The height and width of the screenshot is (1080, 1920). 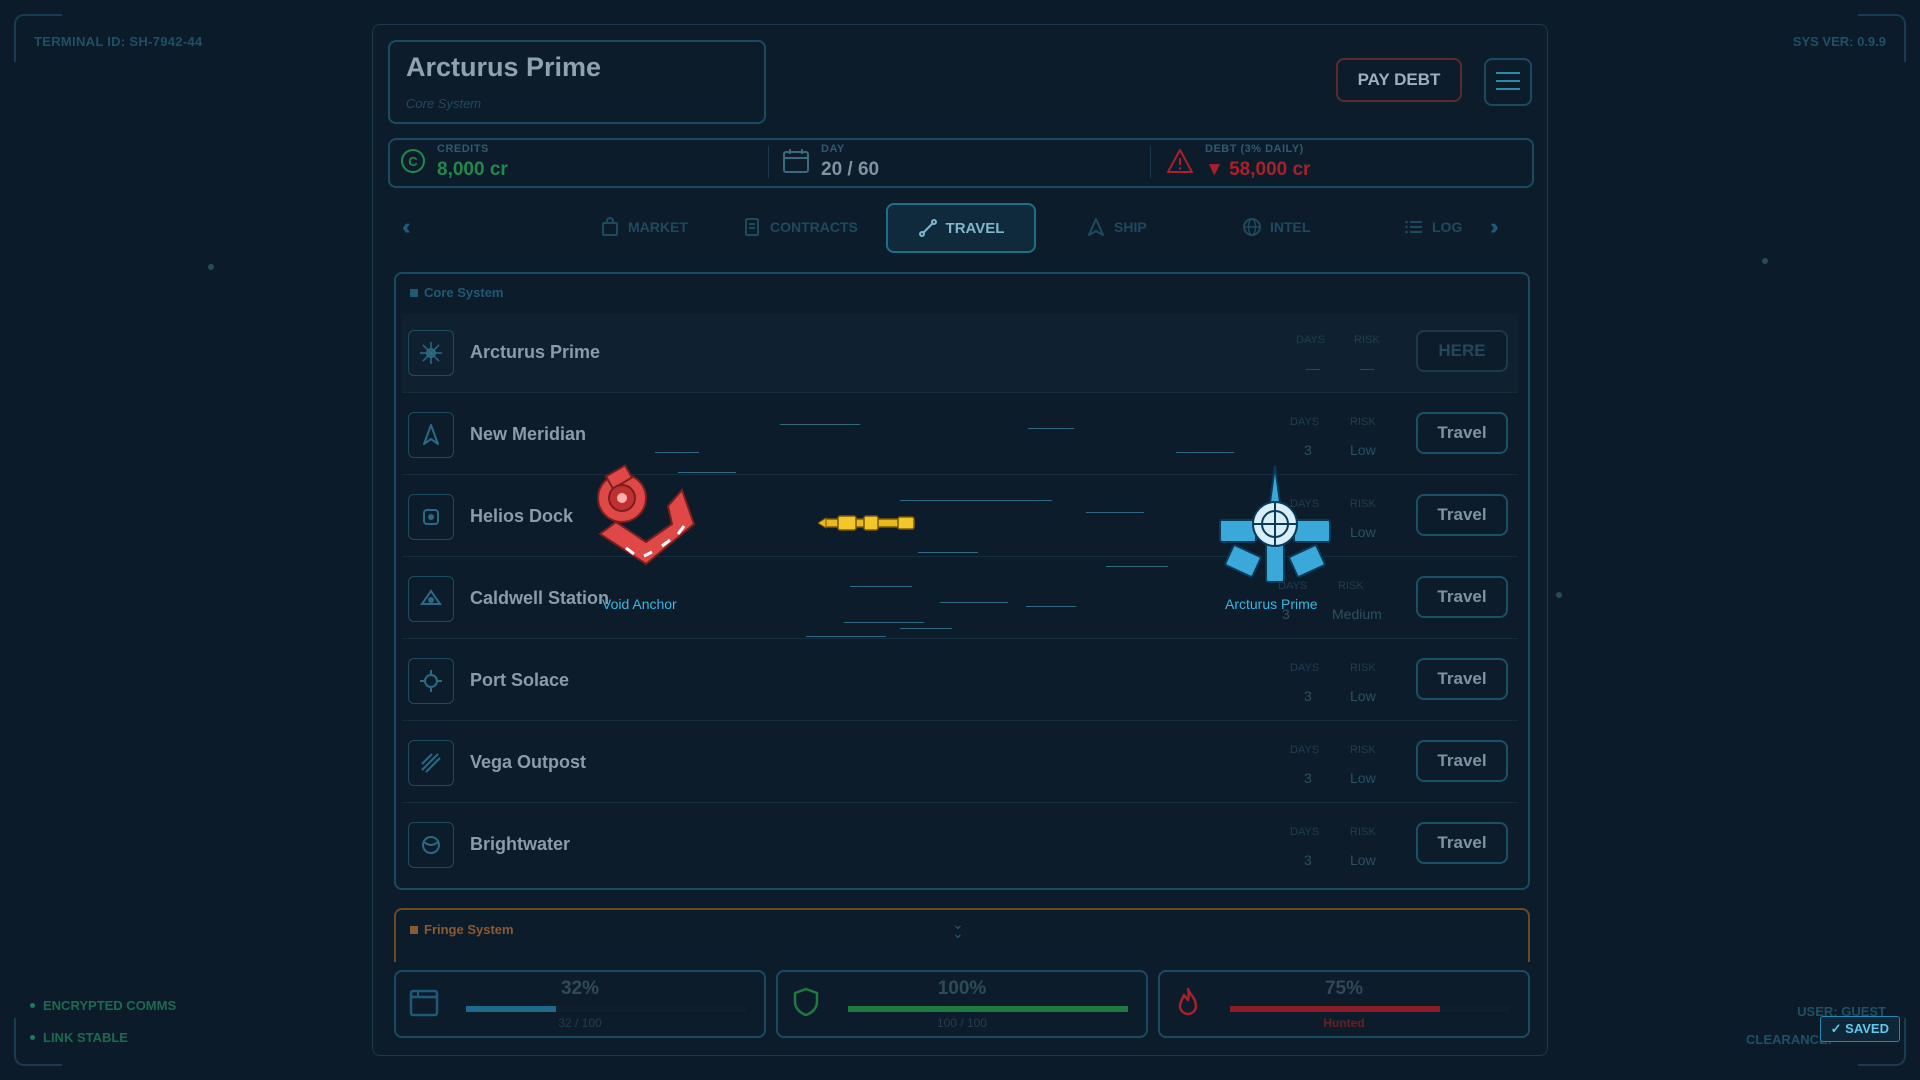 I want to click on heat-track, so click(x=1370, y=1009).